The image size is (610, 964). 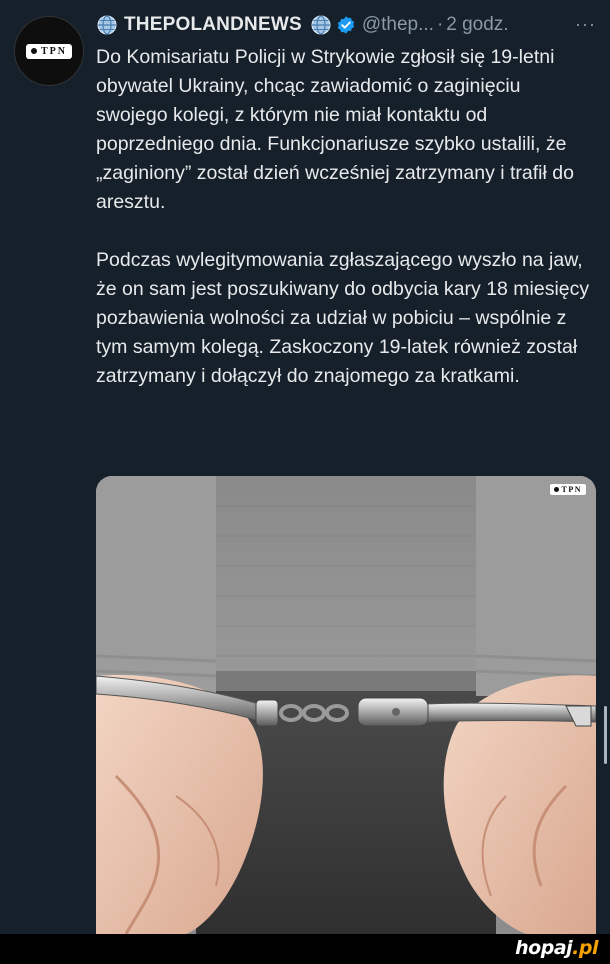 I want to click on logo-dot, so click(x=34, y=51).